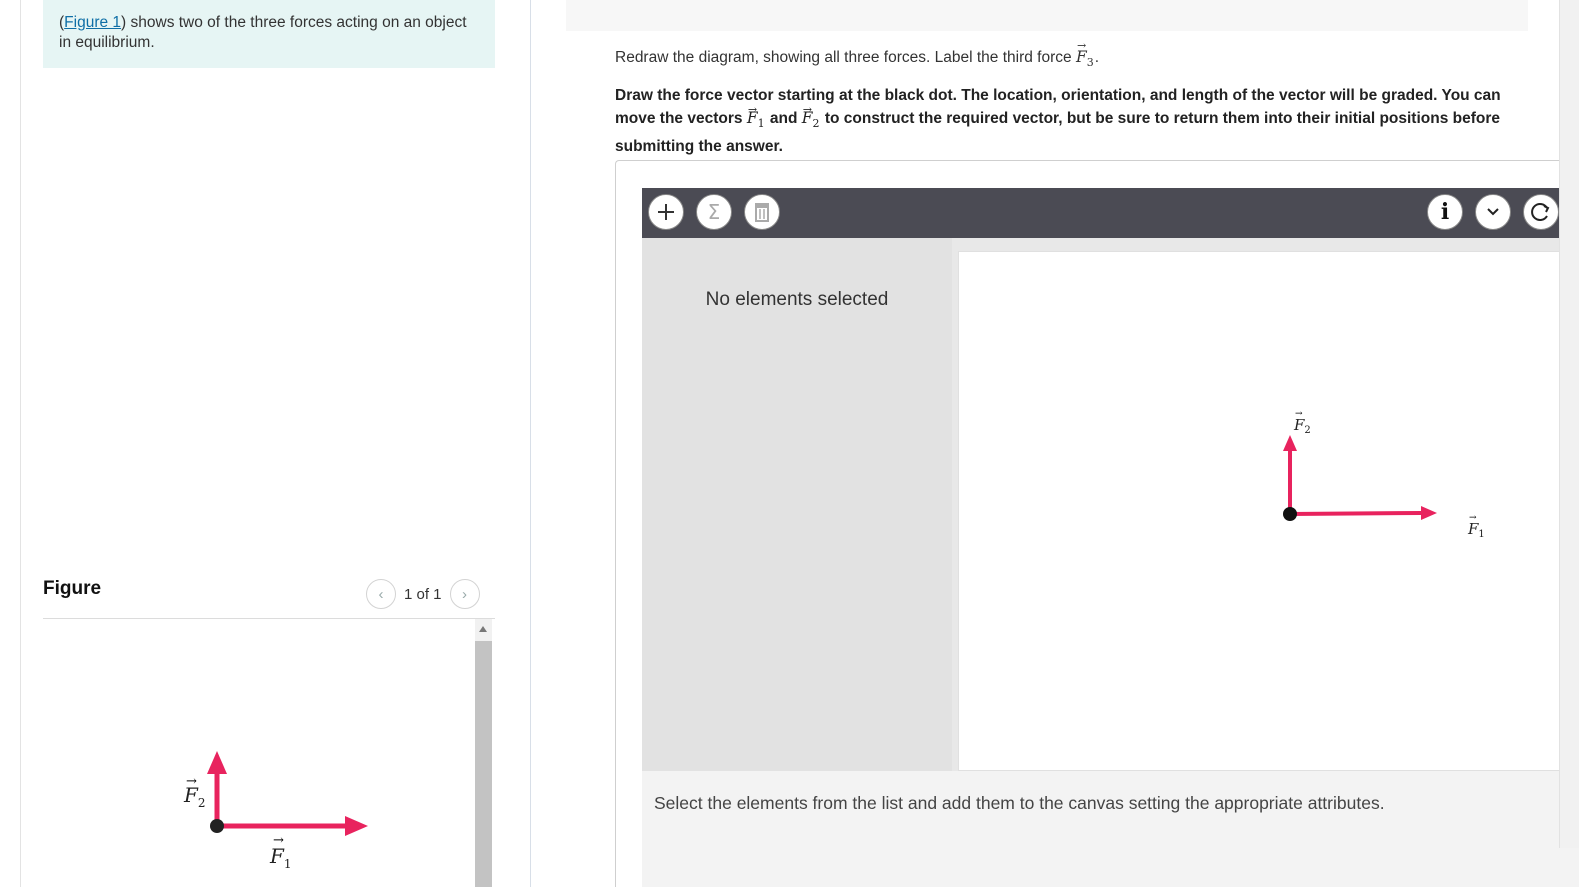 The width and height of the screenshot is (1579, 887). What do you see at coordinates (191, 795) in the screenshot?
I see `figure-f2-label: F` at bounding box center [191, 795].